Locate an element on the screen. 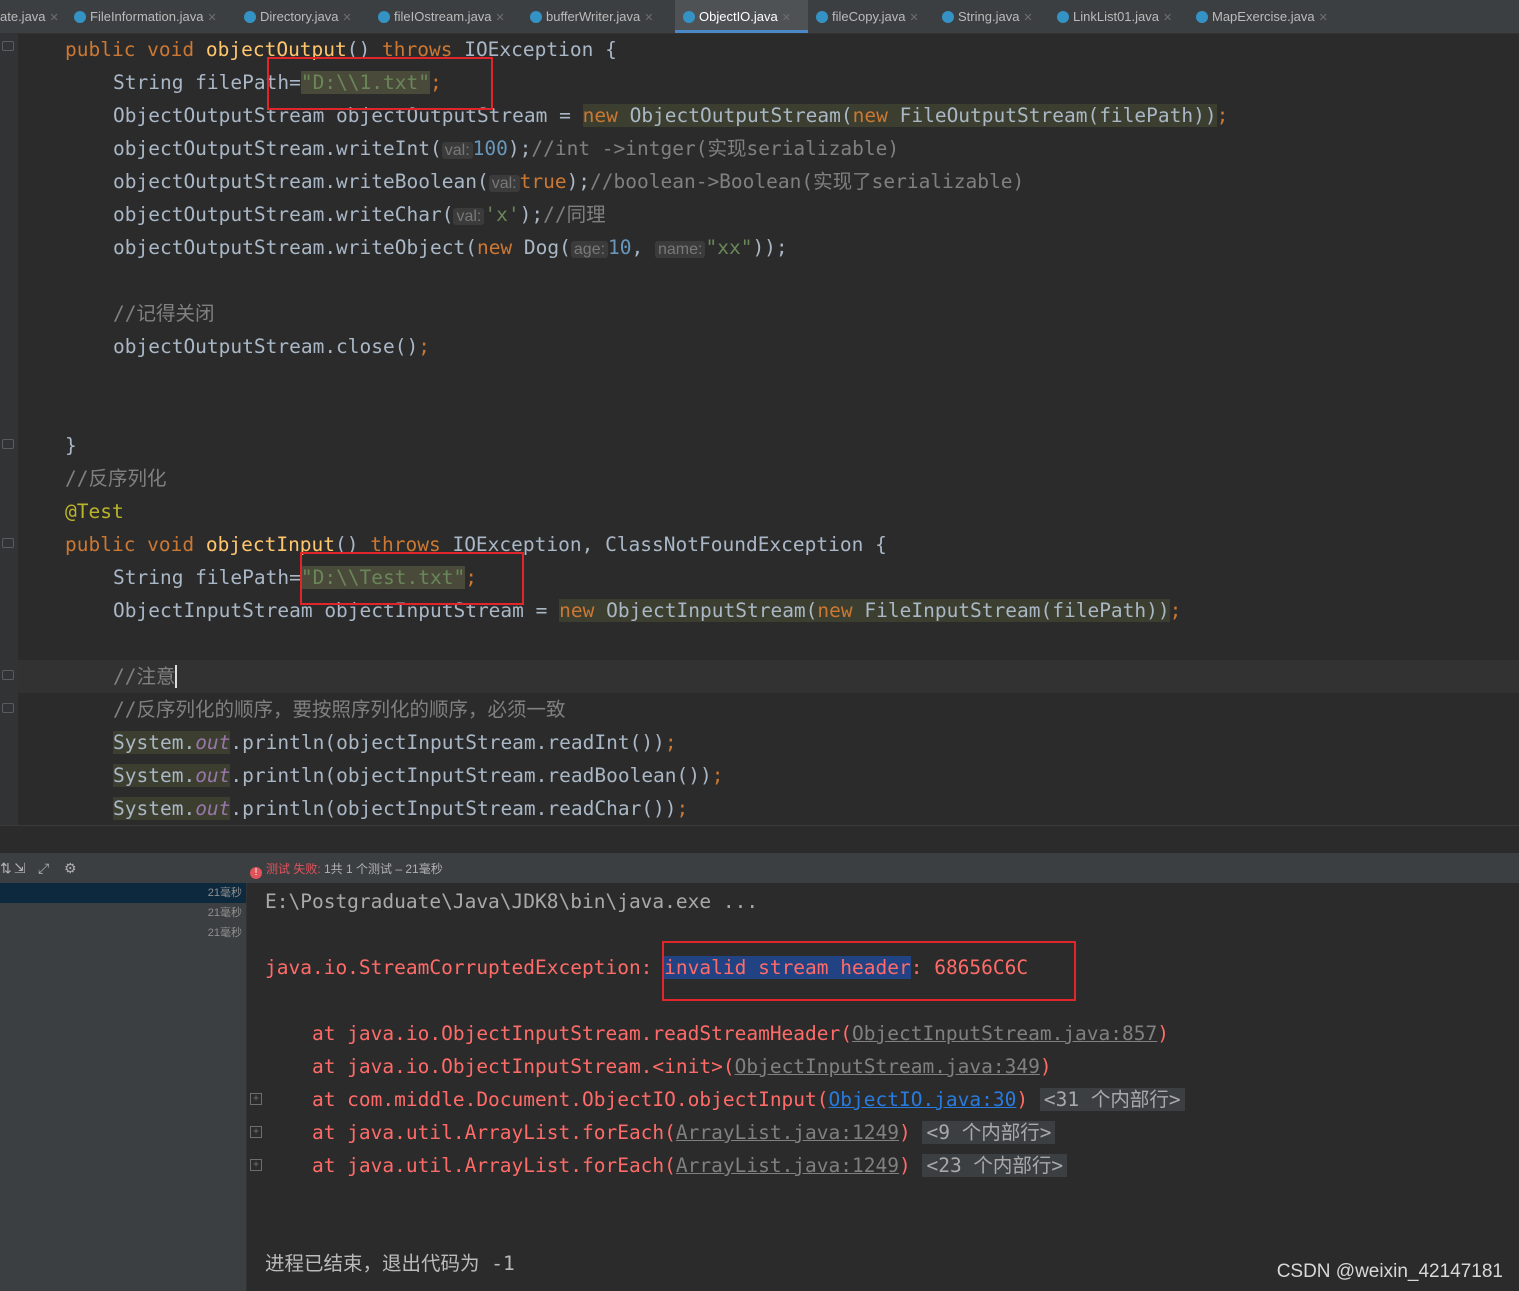  sort-icon: ⇅ is located at coordinates (6, 868).